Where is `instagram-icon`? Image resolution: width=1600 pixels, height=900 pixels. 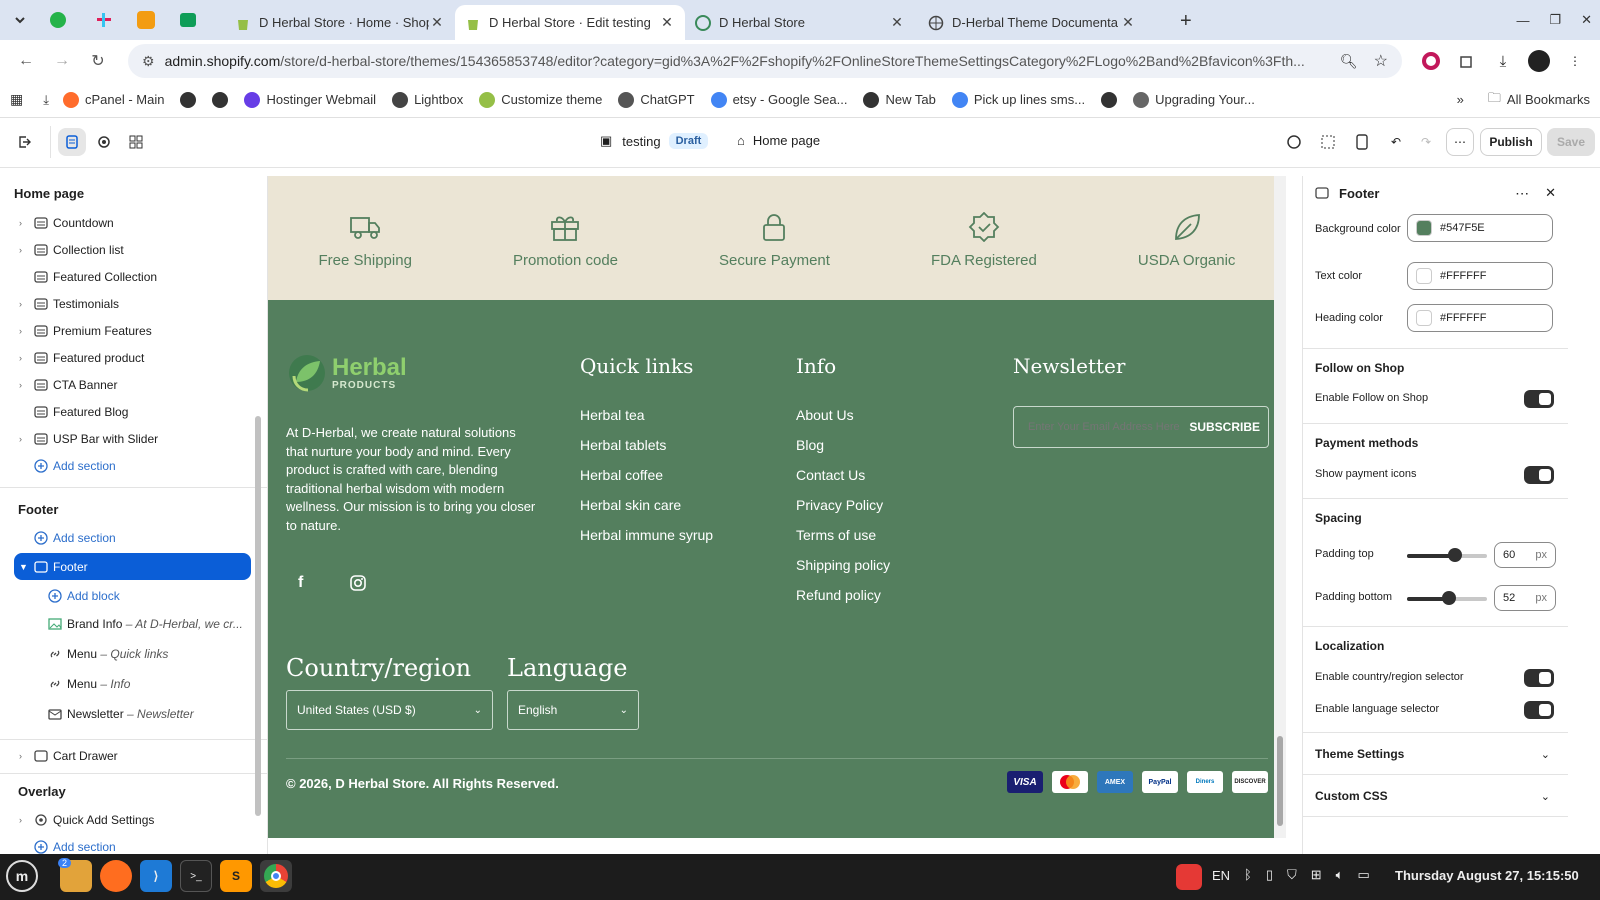 instagram-icon is located at coordinates (358, 583).